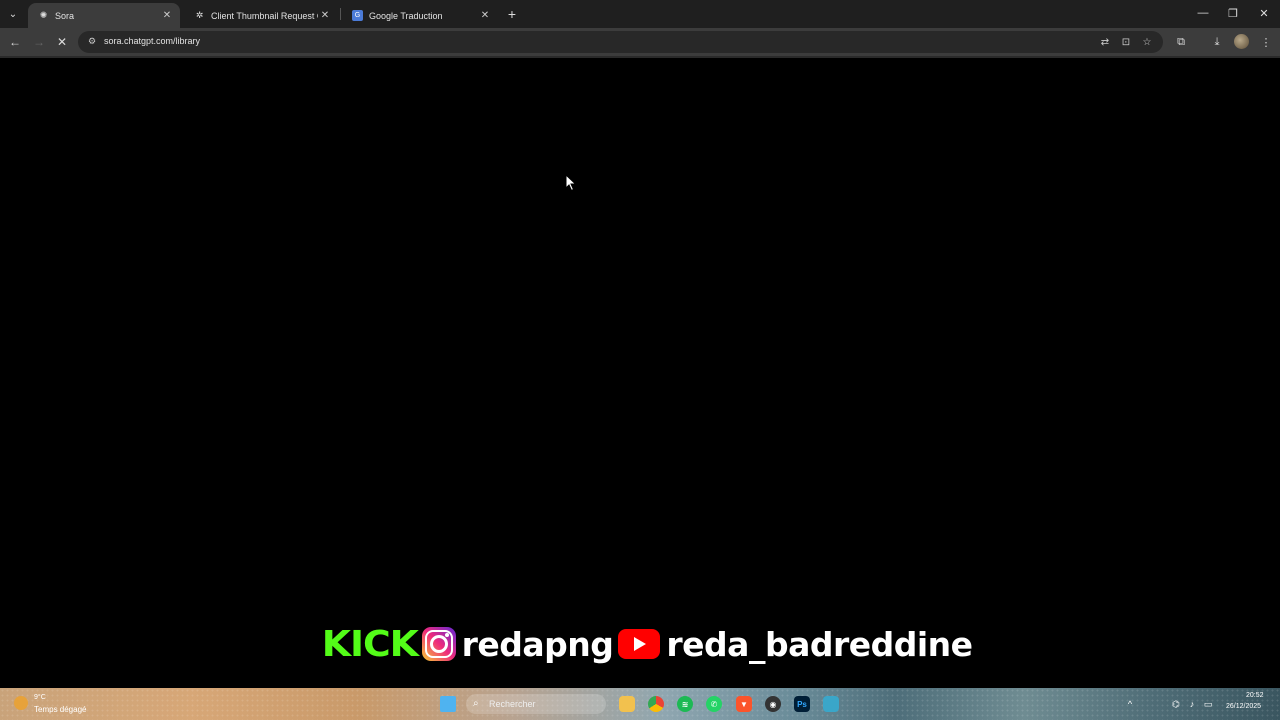 Image resolution: width=1280 pixels, height=720 pixels. I want to click on tab-separator, so click(340, 14).